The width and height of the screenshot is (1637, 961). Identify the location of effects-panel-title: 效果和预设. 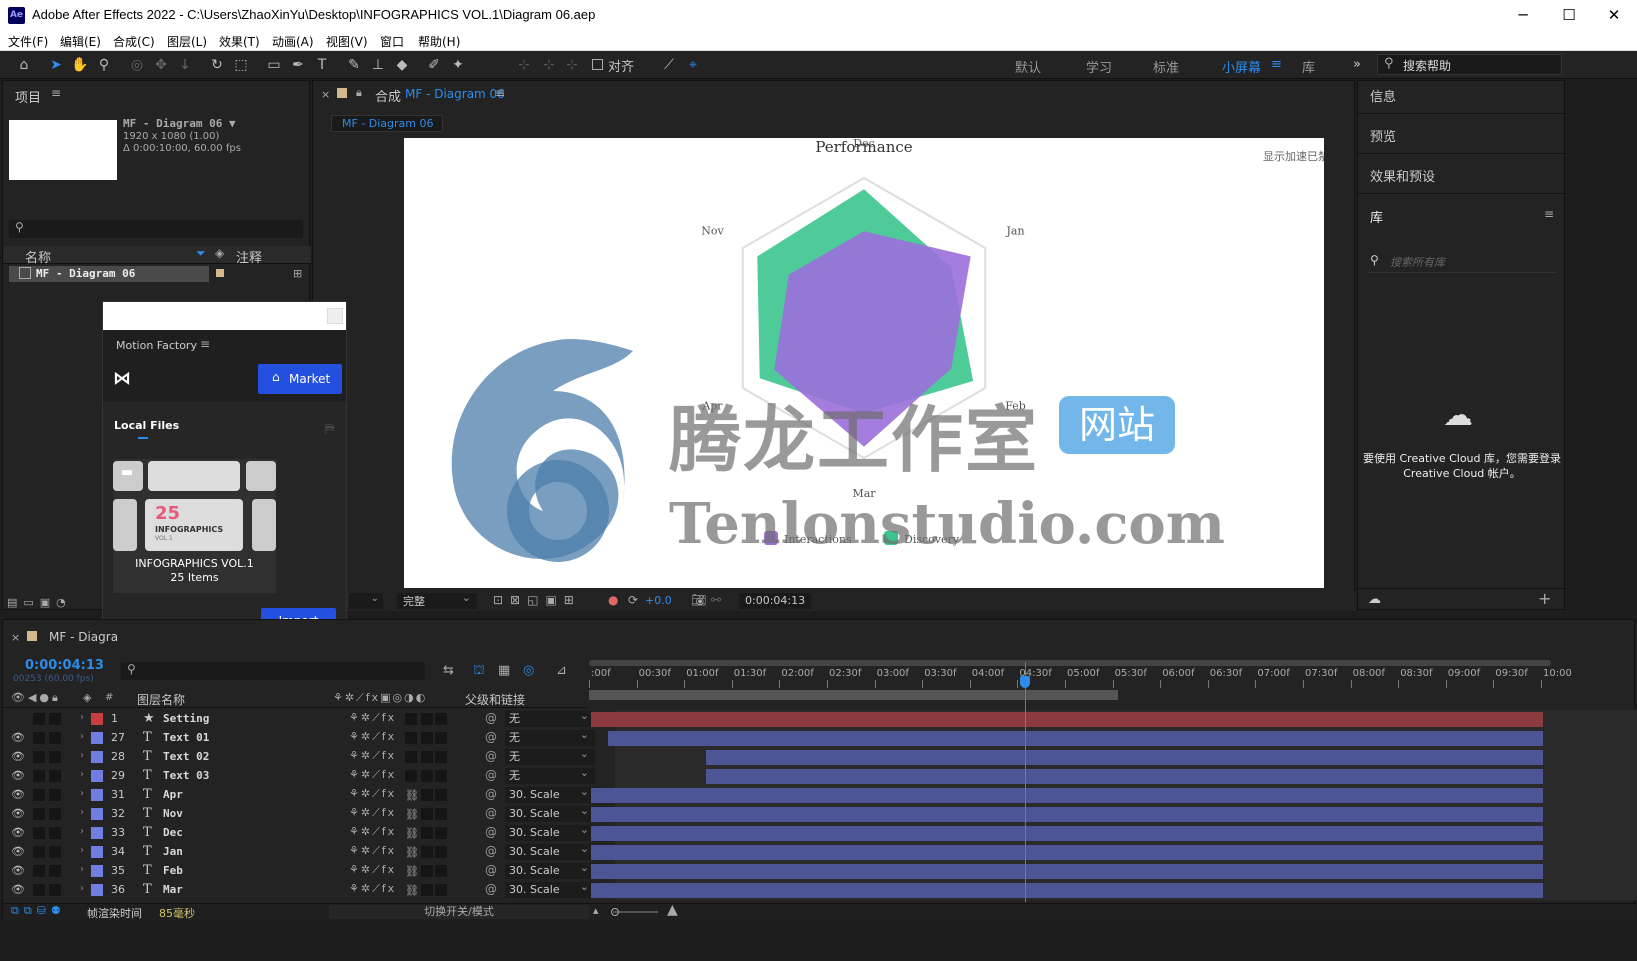
(1402, 175).